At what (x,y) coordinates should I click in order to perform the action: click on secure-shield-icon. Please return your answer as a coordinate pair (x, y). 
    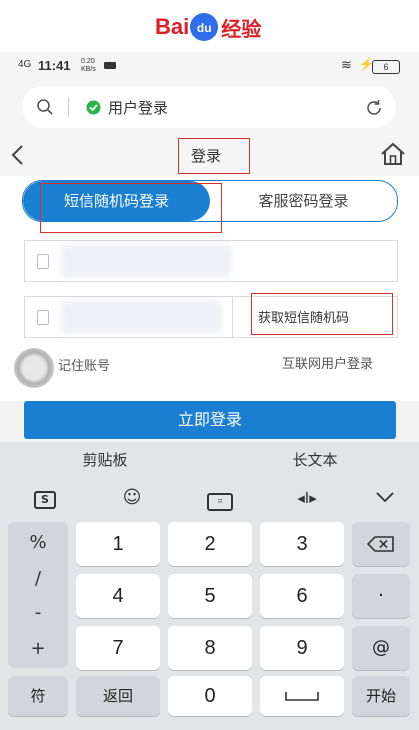
    Looking at the image, I should click on (93, 107).